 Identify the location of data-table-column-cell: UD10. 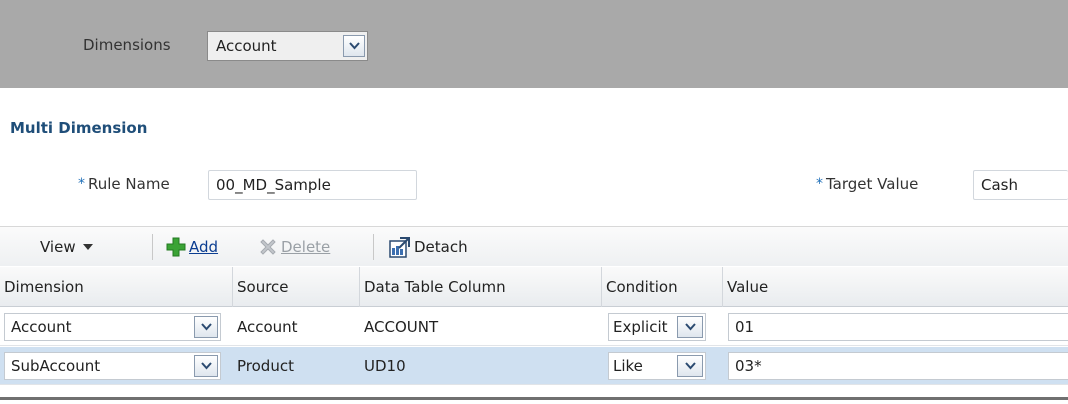
(385, 366).